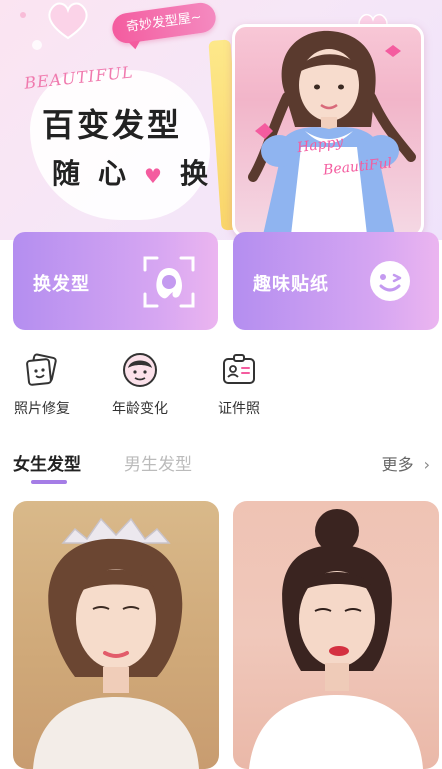  I want to click on tool-photo-repair-label: 照片修复, so click(42, 409).